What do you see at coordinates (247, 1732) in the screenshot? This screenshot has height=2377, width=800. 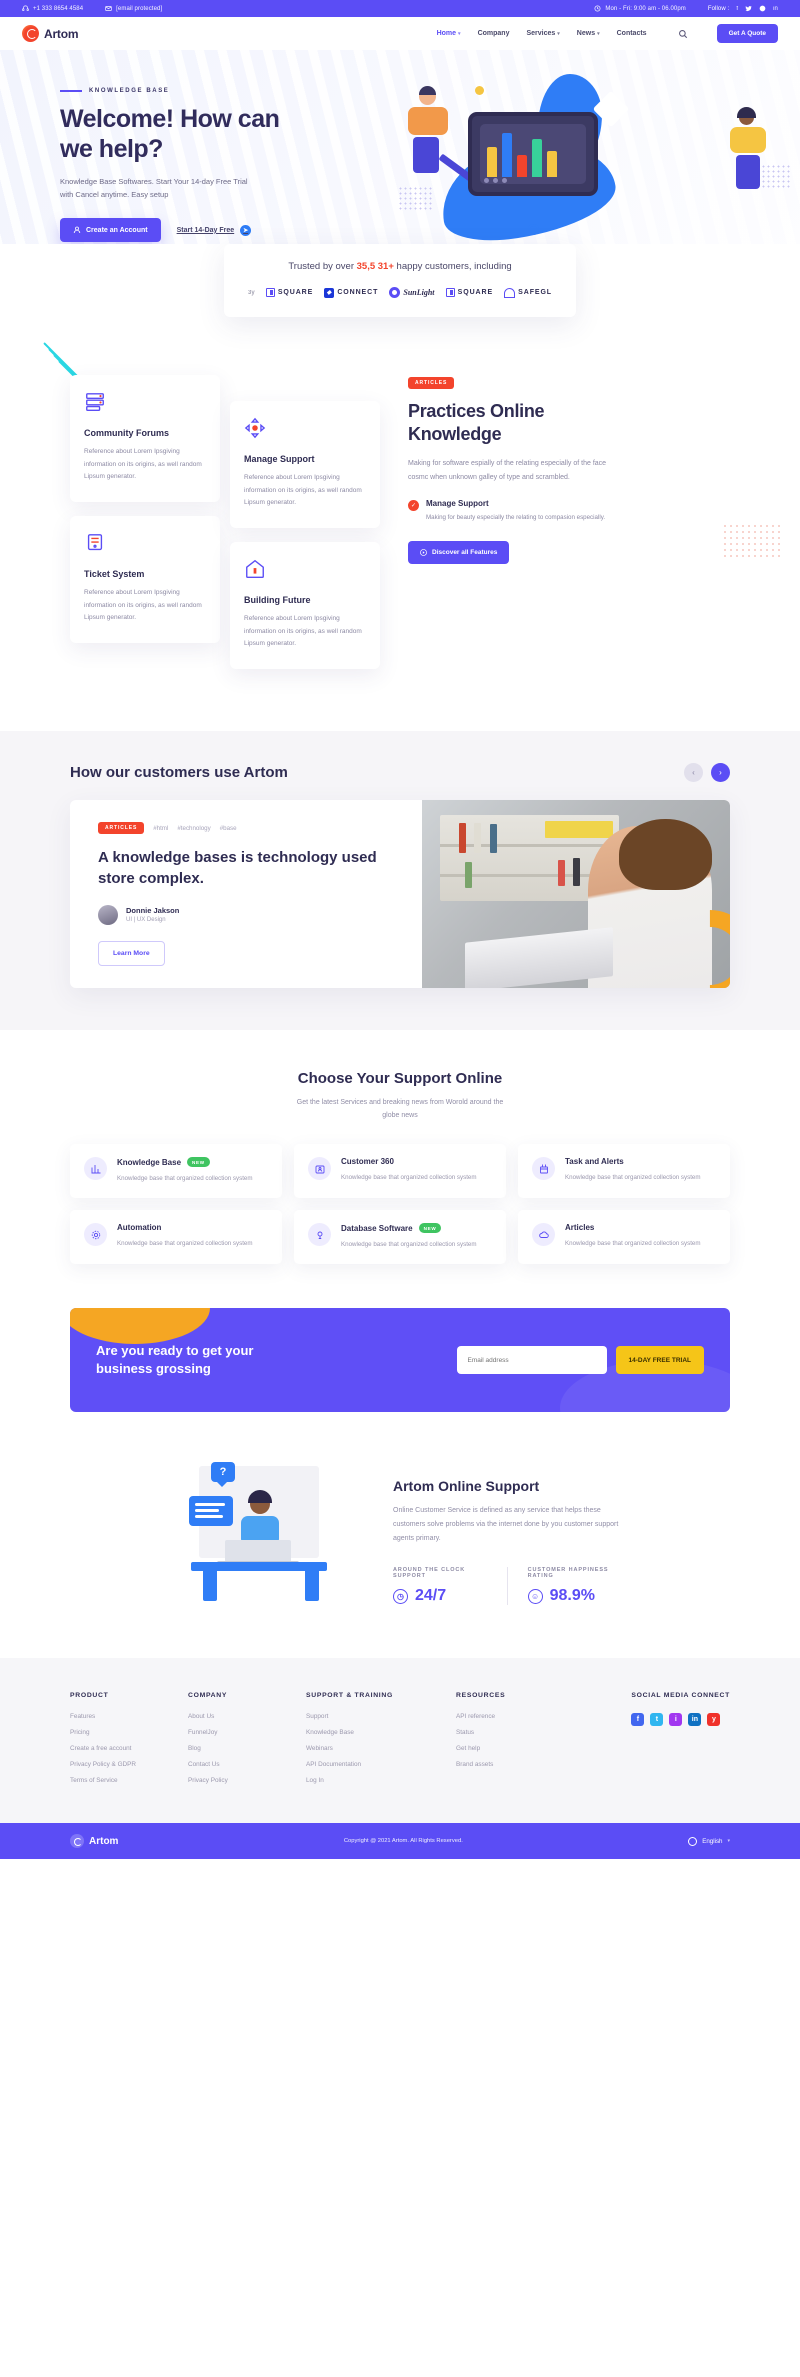 I see `footer-link: FunnelJoy` at bounding box center [247, 1732].